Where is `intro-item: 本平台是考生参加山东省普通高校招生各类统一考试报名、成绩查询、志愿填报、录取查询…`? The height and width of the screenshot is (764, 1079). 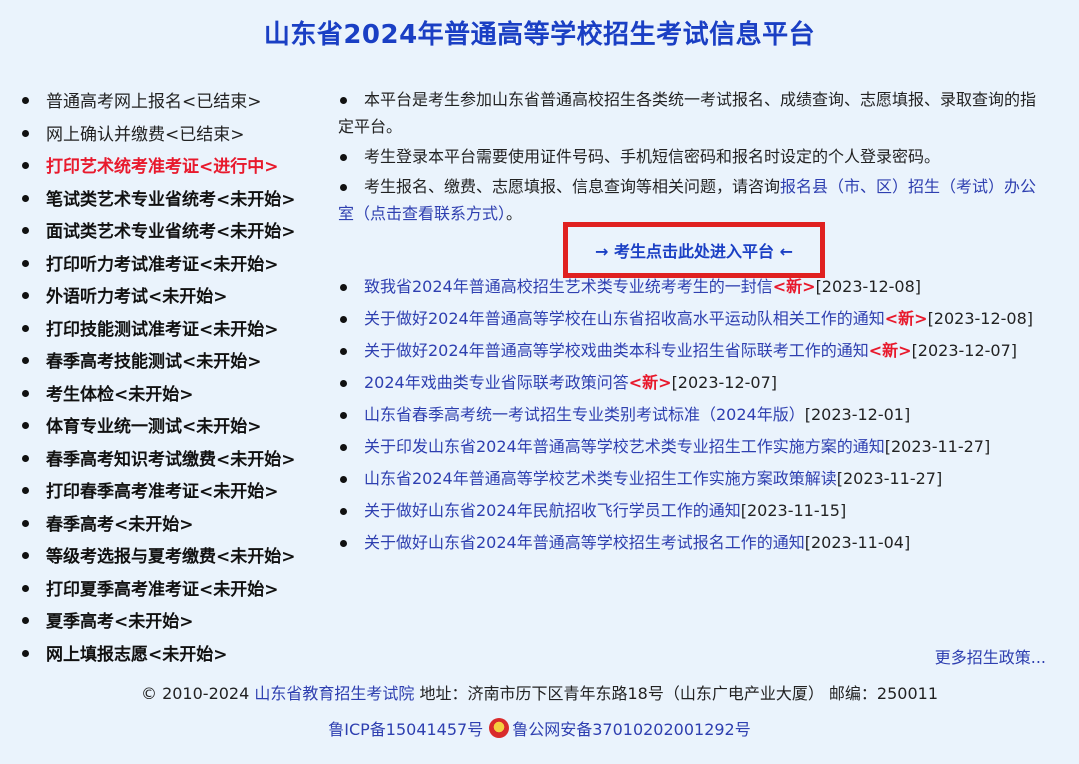 intro-item: 本平台是考生参加山东省普通高校招生各类统一考试报名、成绩查询、志愿填报、录取查询… is located at coordinates (694, 113).